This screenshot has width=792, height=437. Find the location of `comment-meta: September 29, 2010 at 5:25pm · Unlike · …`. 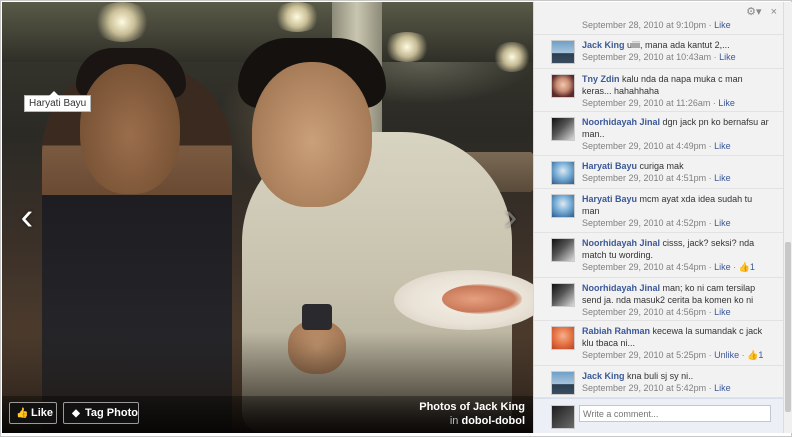

comment-meta: September 29, 2010 at 5:25pm · Unlike · … is located at coordinates (673, 355).